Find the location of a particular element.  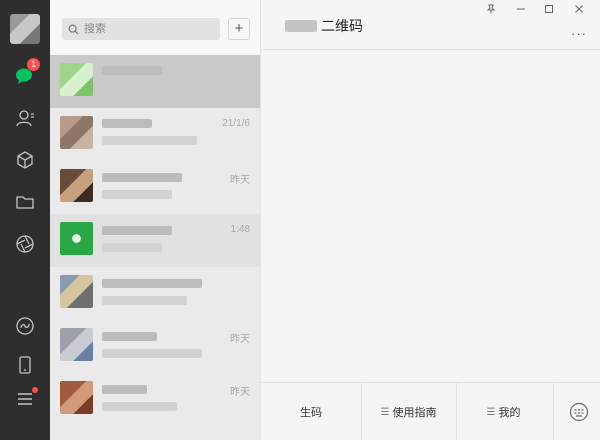

minimize-button is located at coordinates (521, 9).